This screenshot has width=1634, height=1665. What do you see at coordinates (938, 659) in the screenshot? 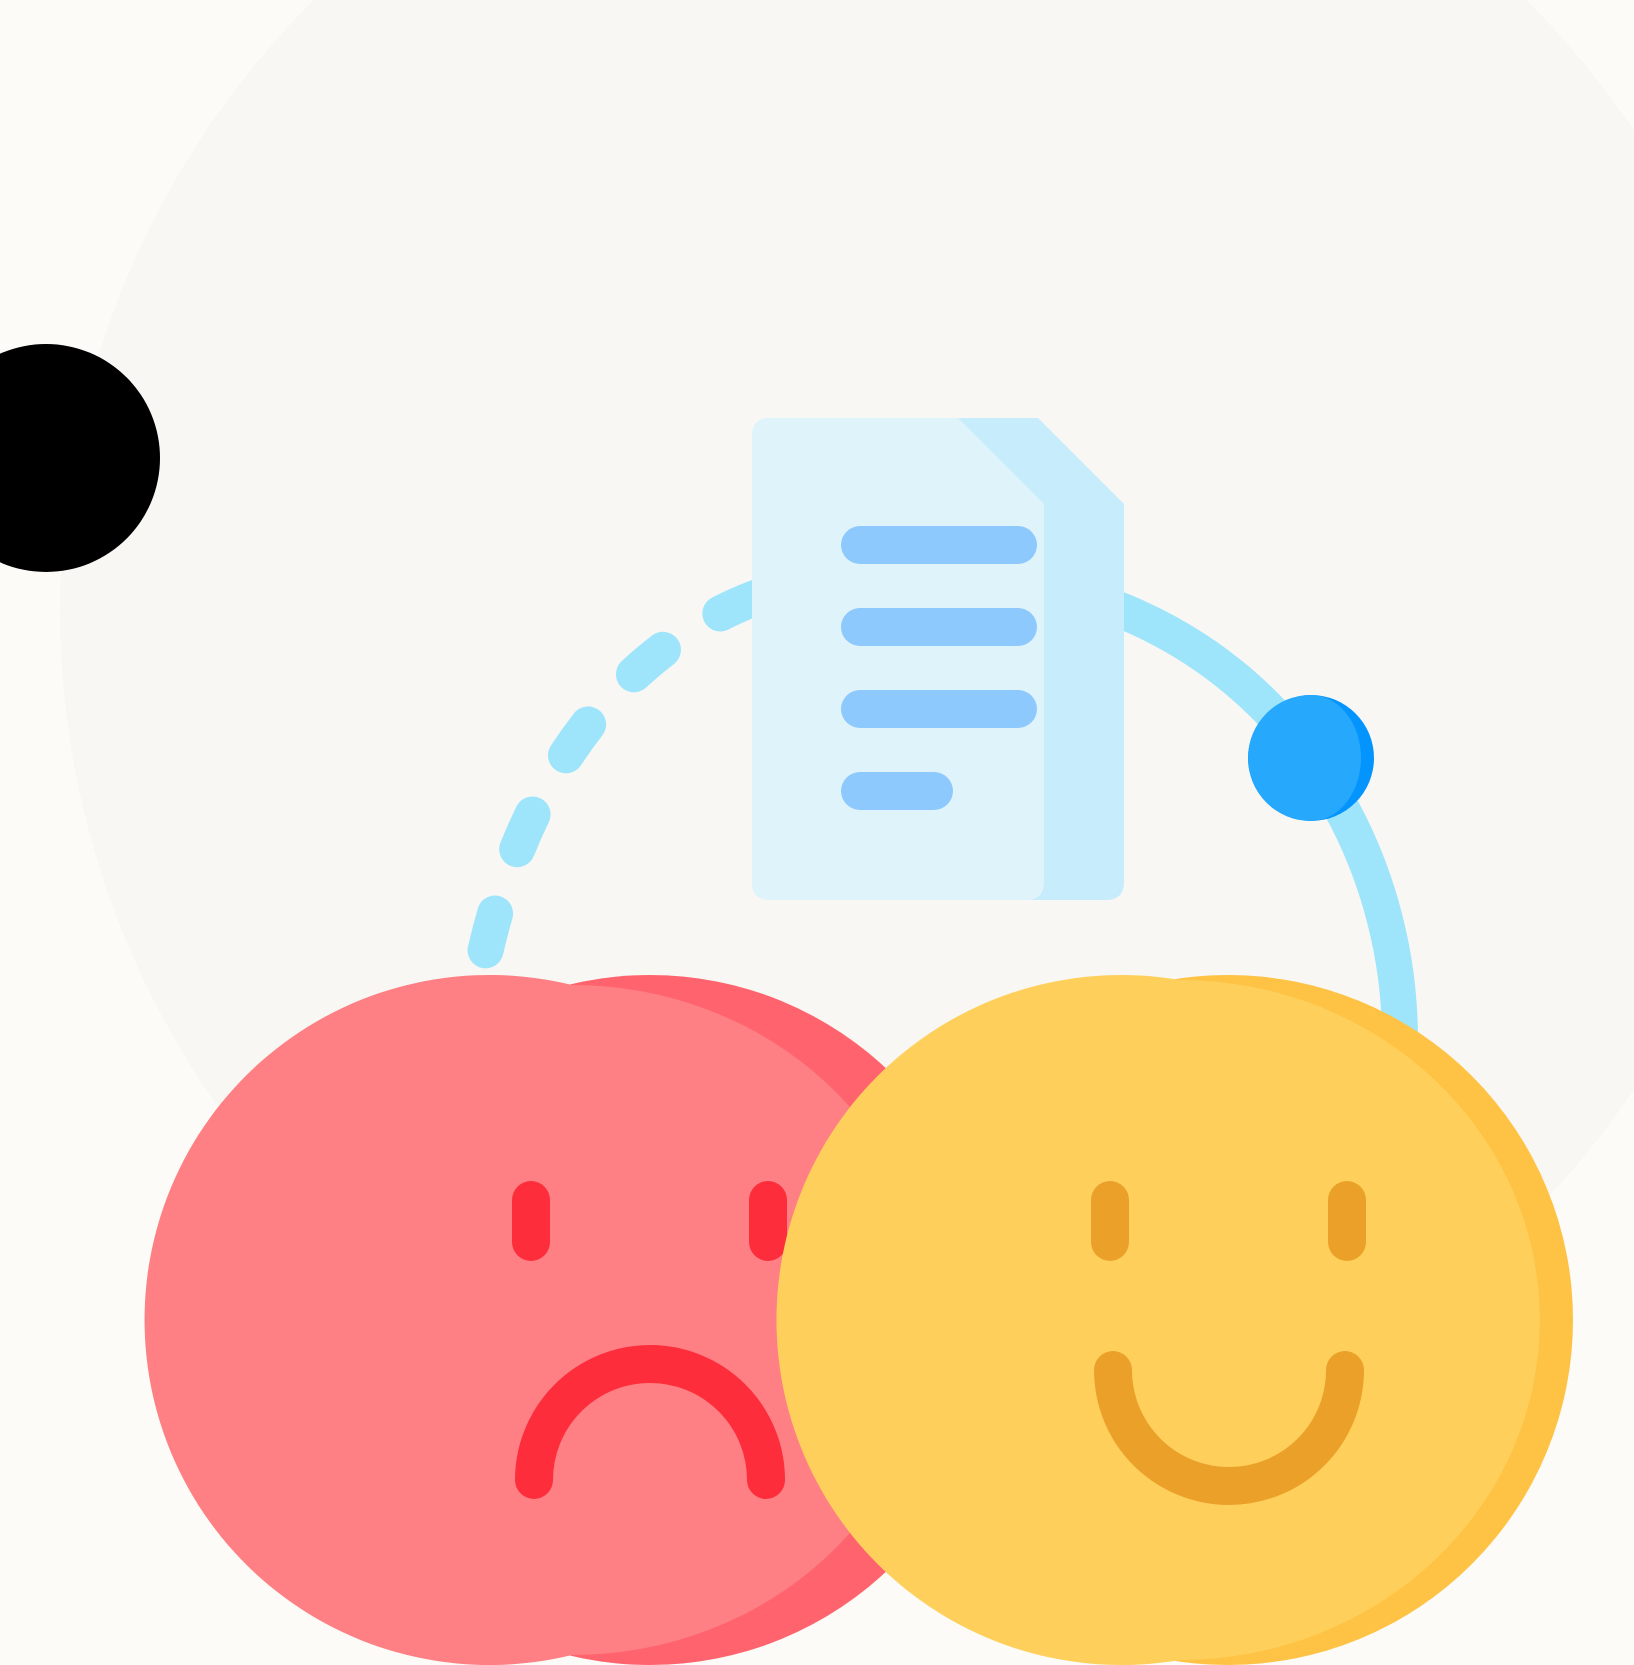
I see `document-icon` at bounding box center [938, 659].